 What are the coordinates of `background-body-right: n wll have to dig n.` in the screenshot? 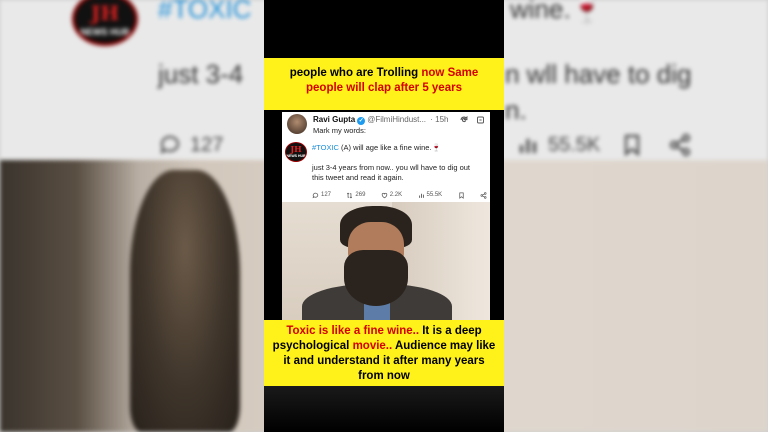 It's located at (598, 92).